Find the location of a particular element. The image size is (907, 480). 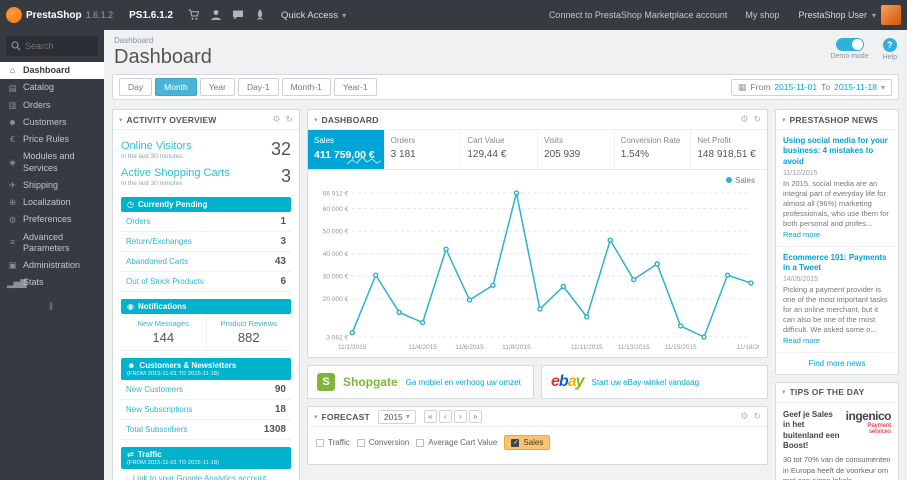

help-control: ? Help is located at coordinates (890, 49).